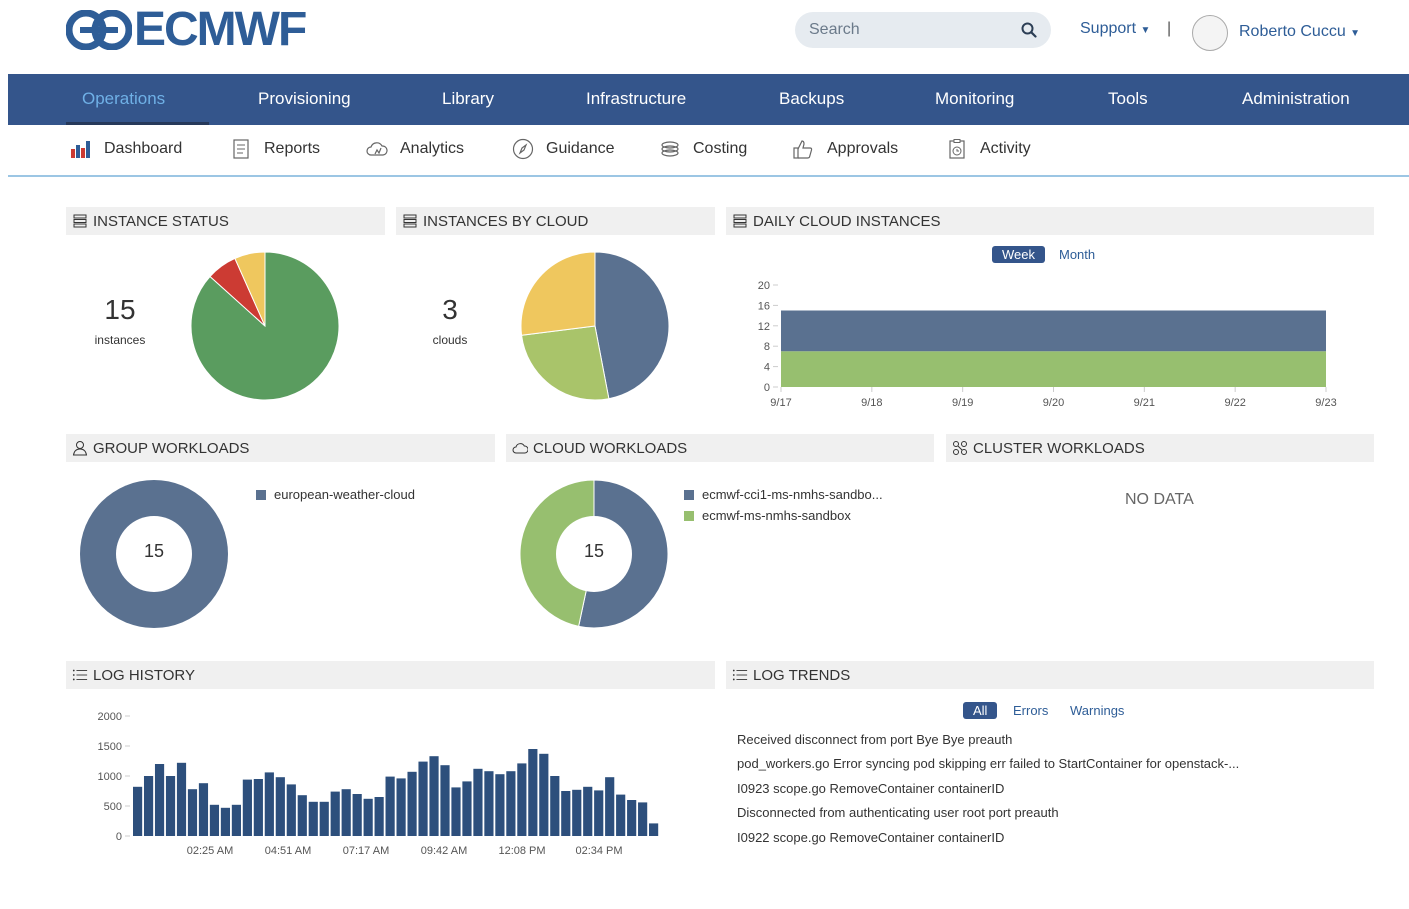  What do you see at coordinates (275, 149) in the screenshot?
I see `subnav-reports: Reports` at bounding box center [275, 149].